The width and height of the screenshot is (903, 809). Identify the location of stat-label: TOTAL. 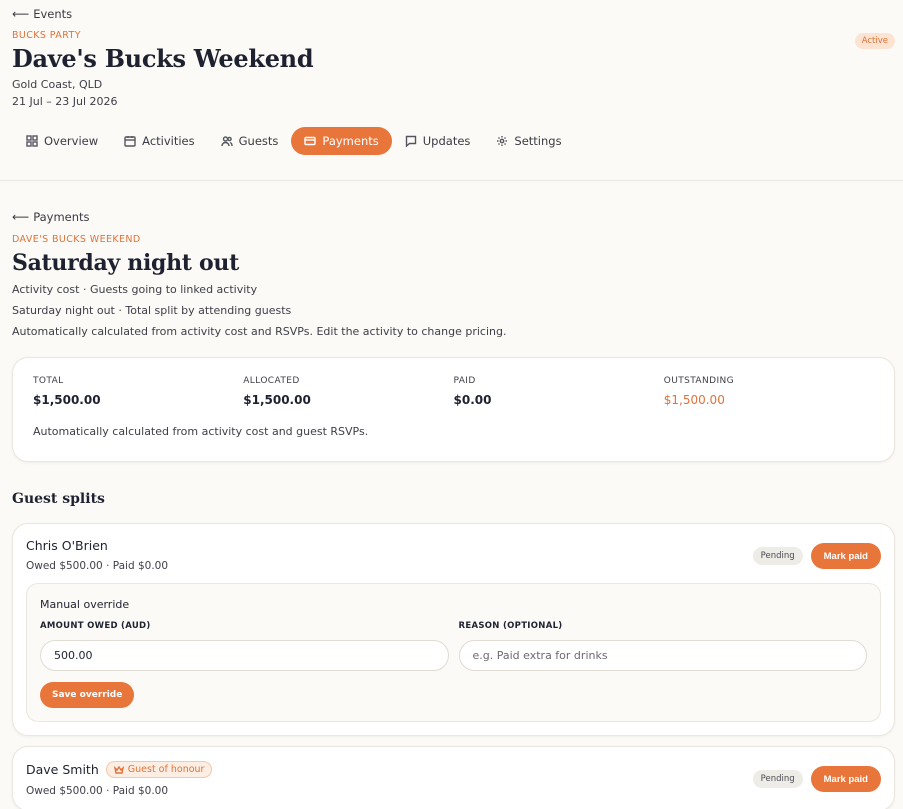
(48, 381).